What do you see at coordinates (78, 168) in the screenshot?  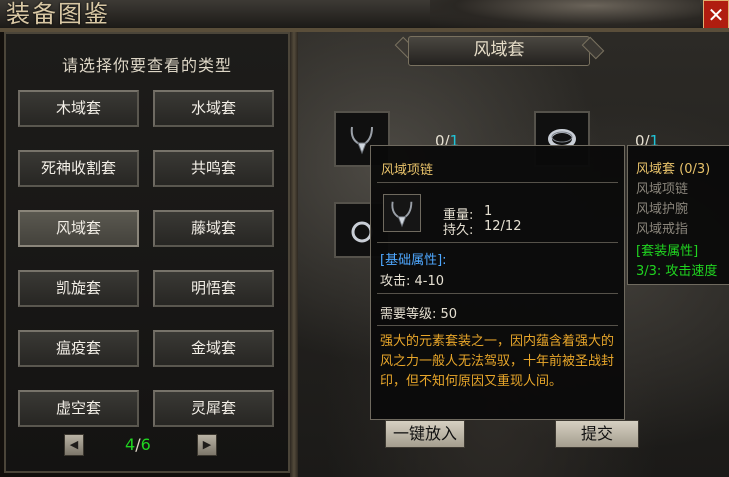 I see `set-button-sishen: 死神收割套` at bounding box center [78, 168].